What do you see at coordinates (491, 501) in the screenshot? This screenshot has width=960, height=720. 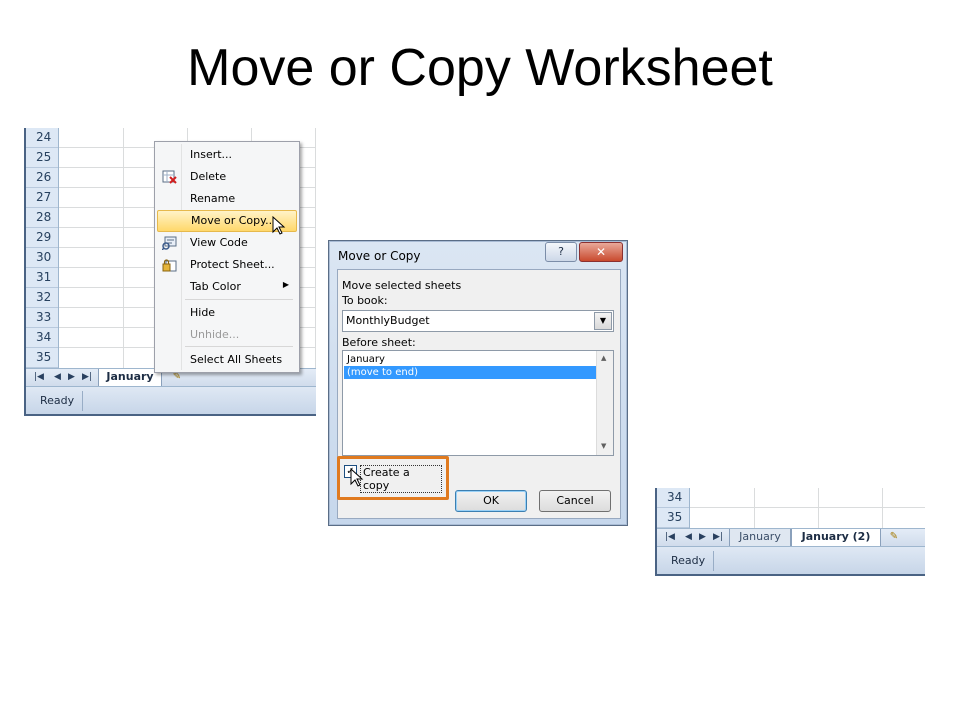 I see `ok-button: OK` at bounding box center [491, 501].